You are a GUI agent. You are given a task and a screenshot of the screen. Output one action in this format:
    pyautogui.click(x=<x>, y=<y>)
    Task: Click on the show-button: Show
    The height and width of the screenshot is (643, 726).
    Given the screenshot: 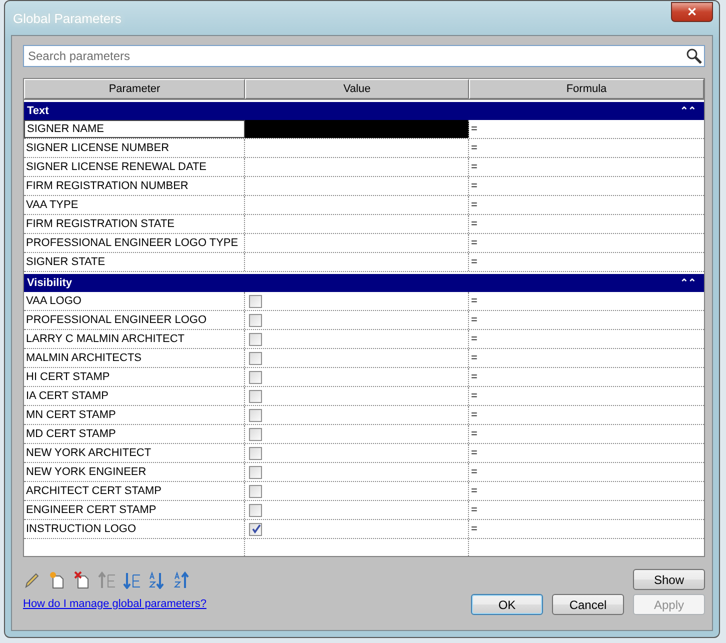 What is the action you would take?
    pyautogui.click(x=669, y=579)
    